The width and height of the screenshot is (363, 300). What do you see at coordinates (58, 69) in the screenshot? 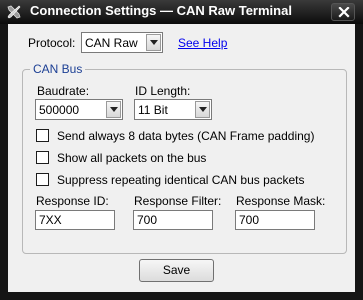
I see `can-bus-group-title: CAN Bus` at bounding box center [58, 69].